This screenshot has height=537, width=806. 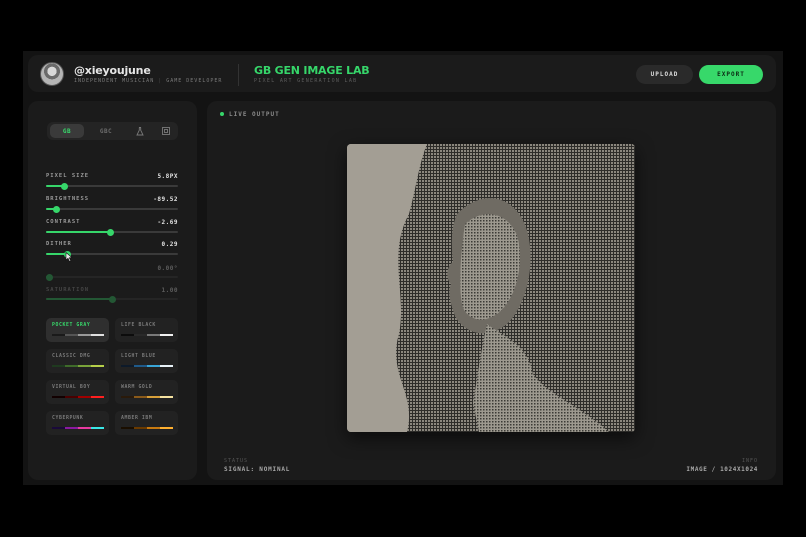 I want to click on palette-pocket-gray: POCKET GRAY, so click(x=77, y=330).